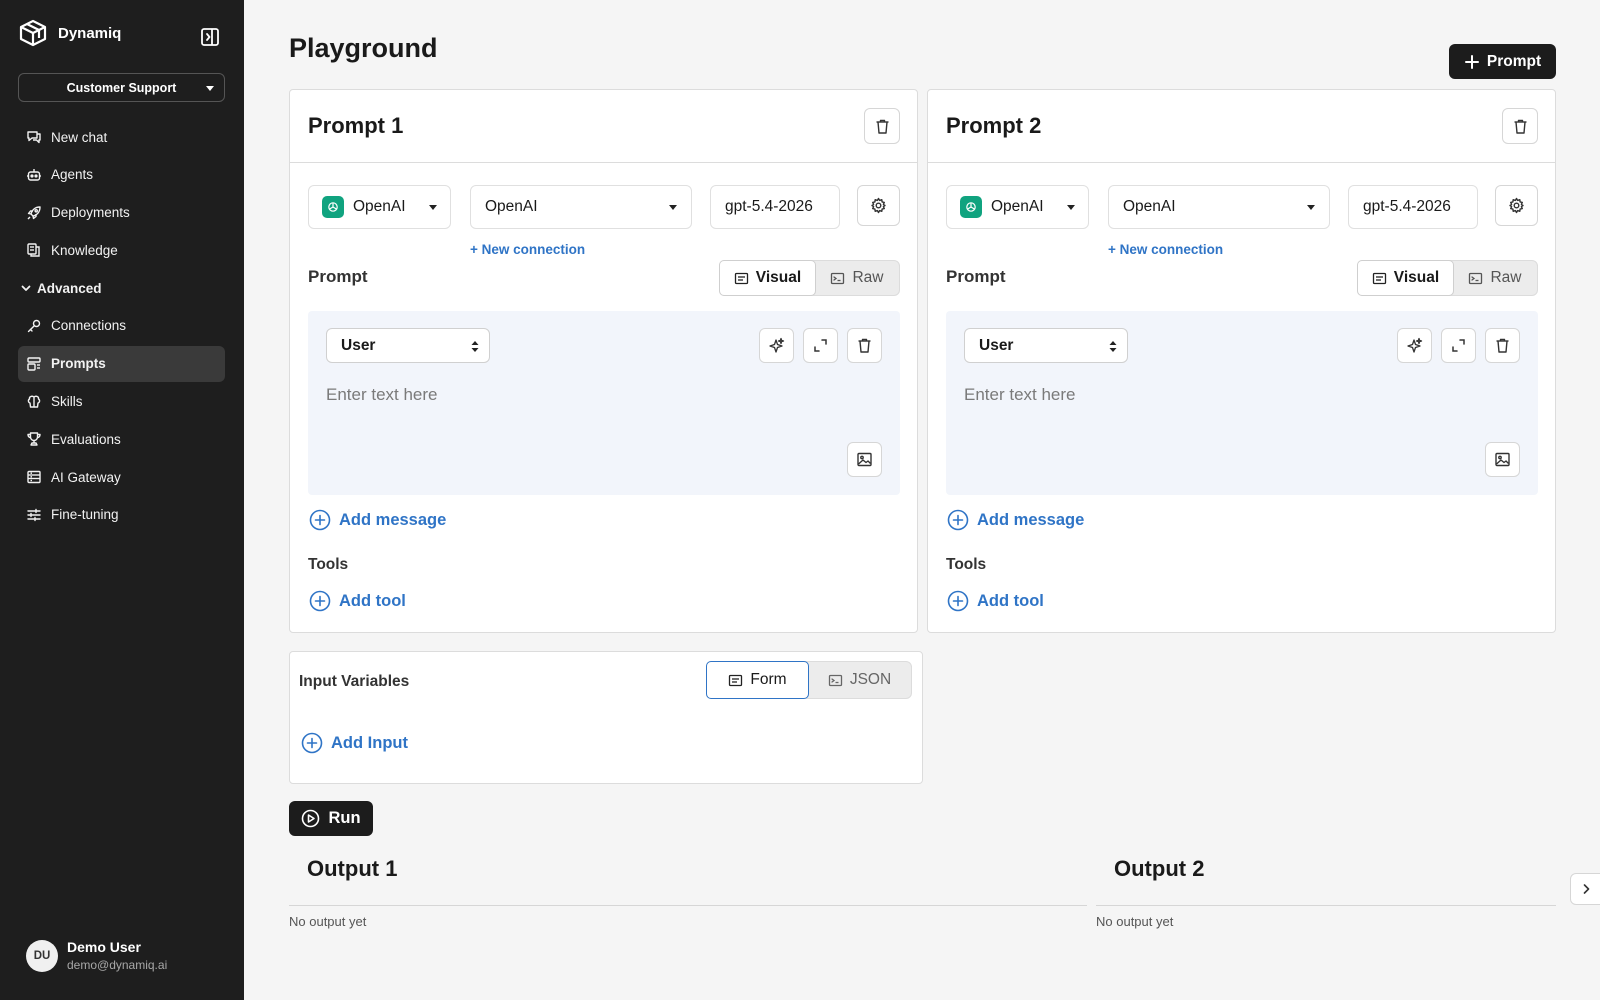 This screenshot has width=1600, height=1000. I want to click on sidebar-section-advanced: Advanced, so click(121, 288).